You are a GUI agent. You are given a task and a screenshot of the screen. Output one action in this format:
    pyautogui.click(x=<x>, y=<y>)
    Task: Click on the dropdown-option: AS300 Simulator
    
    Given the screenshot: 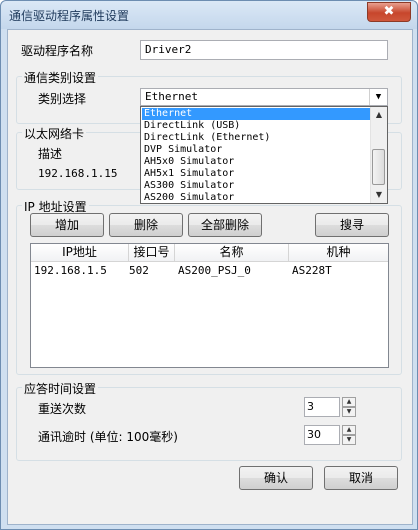 What is the action you would take?
    pyautogui.click(x=257, y=186)
    